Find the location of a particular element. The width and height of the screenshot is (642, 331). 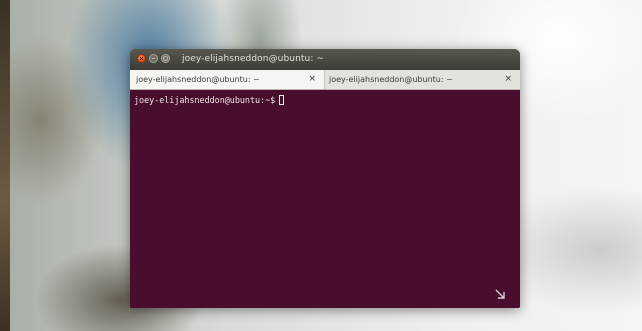

tab-2: joey-elijahsneddon@ubuntu: ~ × is located at coordinates (422, 79).